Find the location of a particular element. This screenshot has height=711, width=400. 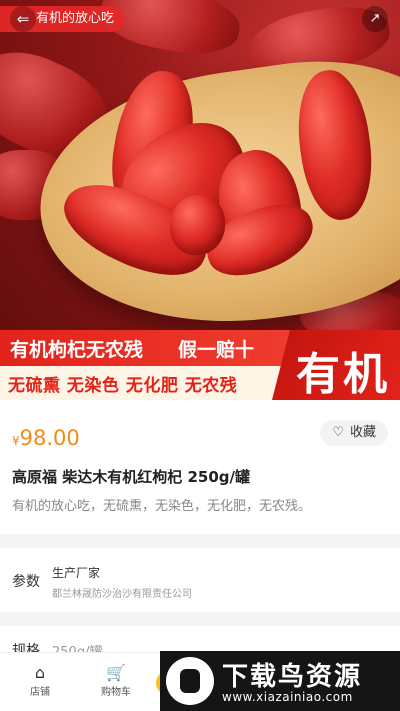

price-value: 98.00 is located at coordinates (49, 438).